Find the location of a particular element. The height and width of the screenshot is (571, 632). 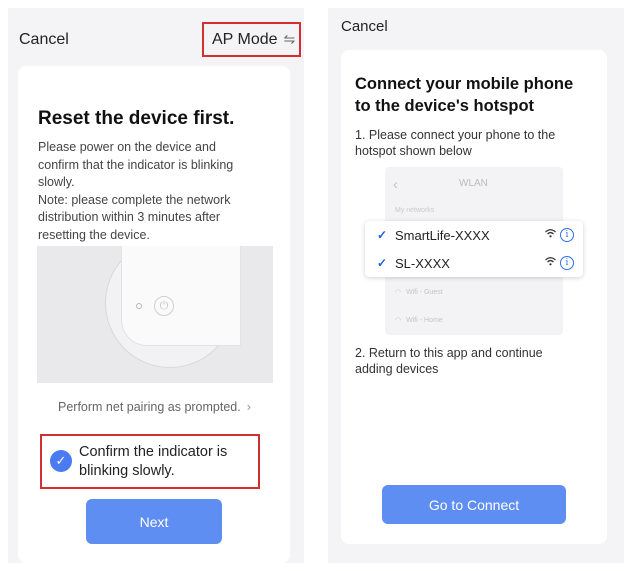

network-item: ✓ SL-XXXX i is located at coordinates (474, 263).